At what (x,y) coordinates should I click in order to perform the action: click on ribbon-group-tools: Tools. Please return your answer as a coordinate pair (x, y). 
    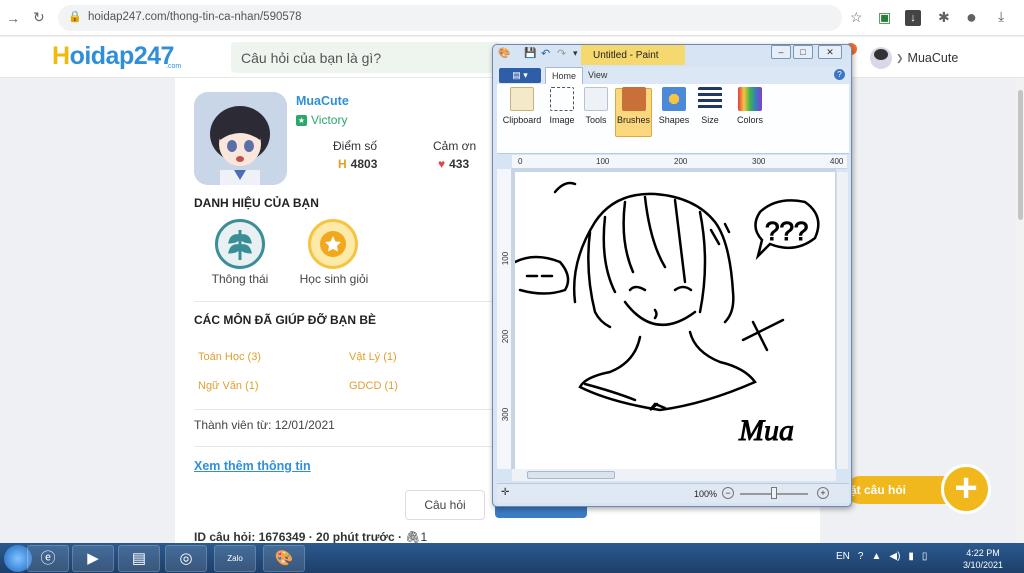
    Looking at the image, I should click on (596, 106).